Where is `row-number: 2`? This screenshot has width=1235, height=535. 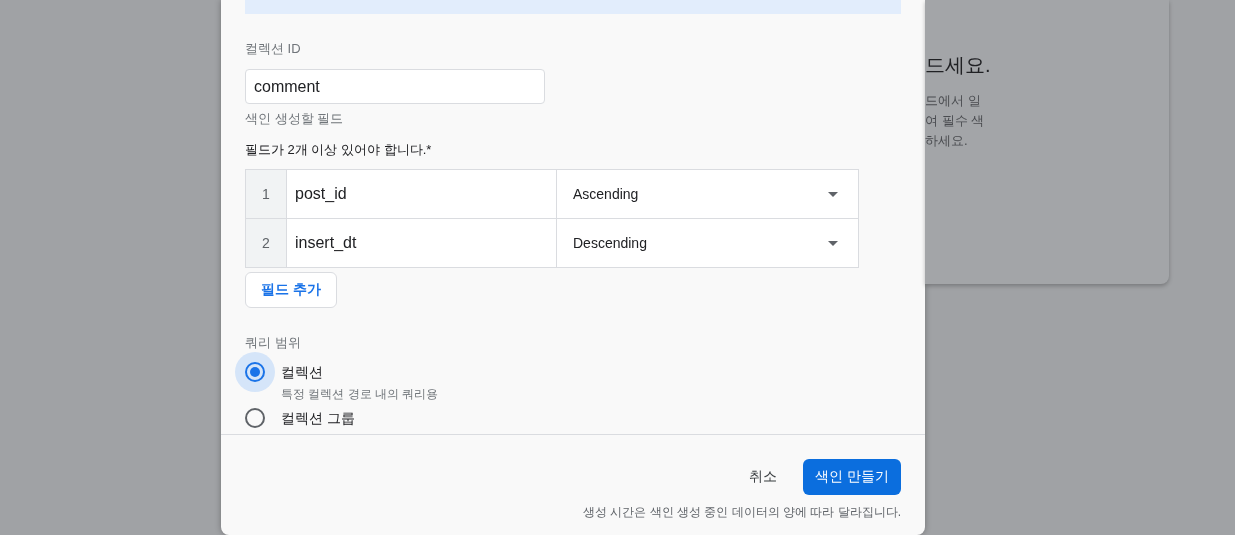
row-number: 2 is located at coordinates (266, 243).